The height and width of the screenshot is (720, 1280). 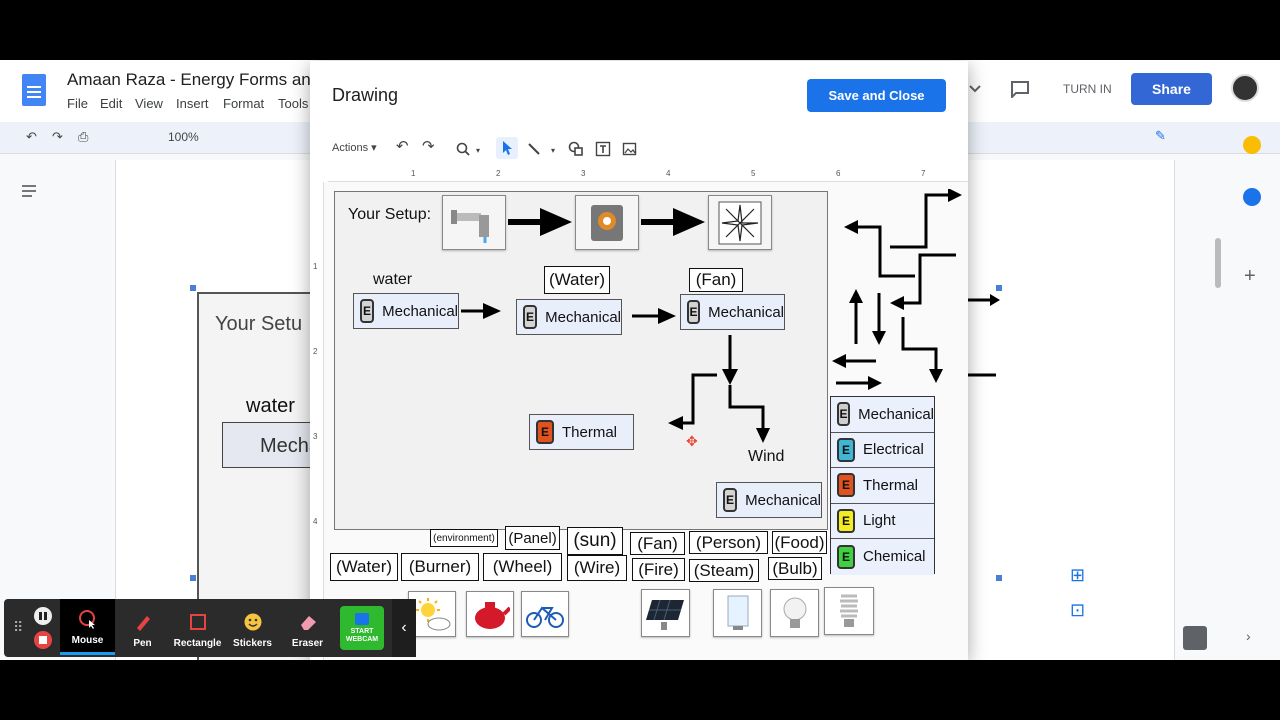 I want to click on wind-label: Wind, so click(x=766, y=457).